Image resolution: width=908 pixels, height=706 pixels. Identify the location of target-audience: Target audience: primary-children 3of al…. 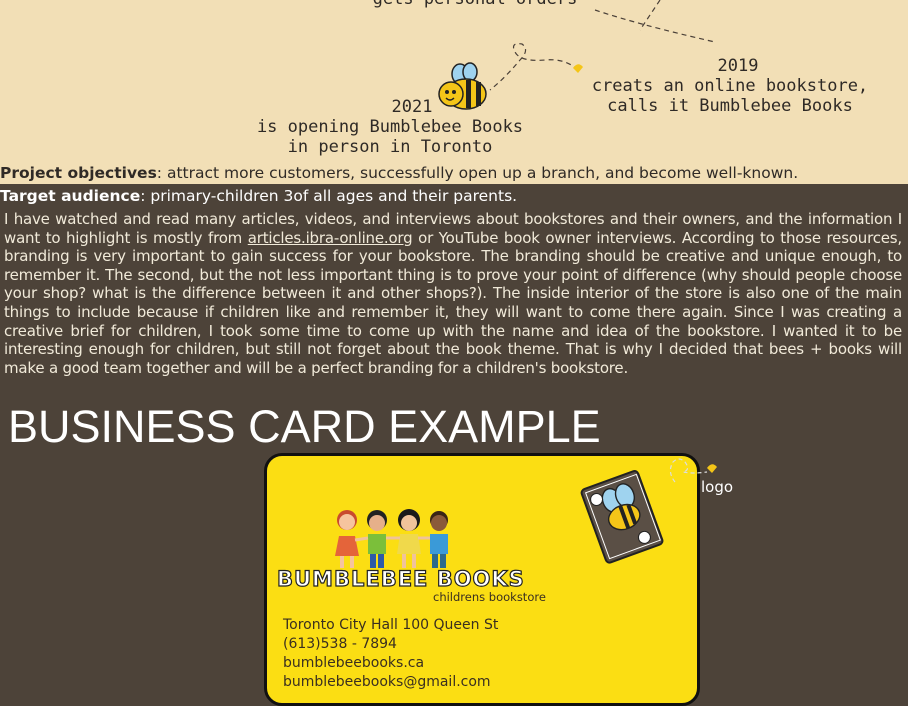
(454, 196).